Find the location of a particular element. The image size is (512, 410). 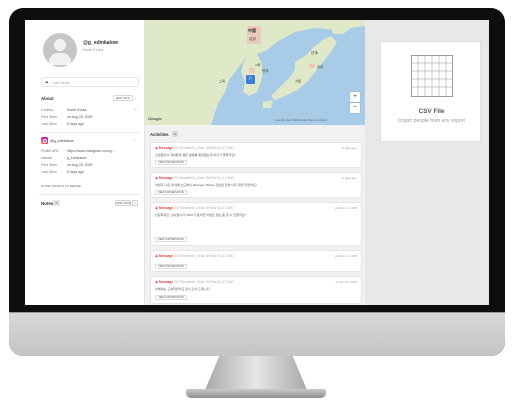

add-note-dropdown: ˅ is located at coordinates (135, 203).